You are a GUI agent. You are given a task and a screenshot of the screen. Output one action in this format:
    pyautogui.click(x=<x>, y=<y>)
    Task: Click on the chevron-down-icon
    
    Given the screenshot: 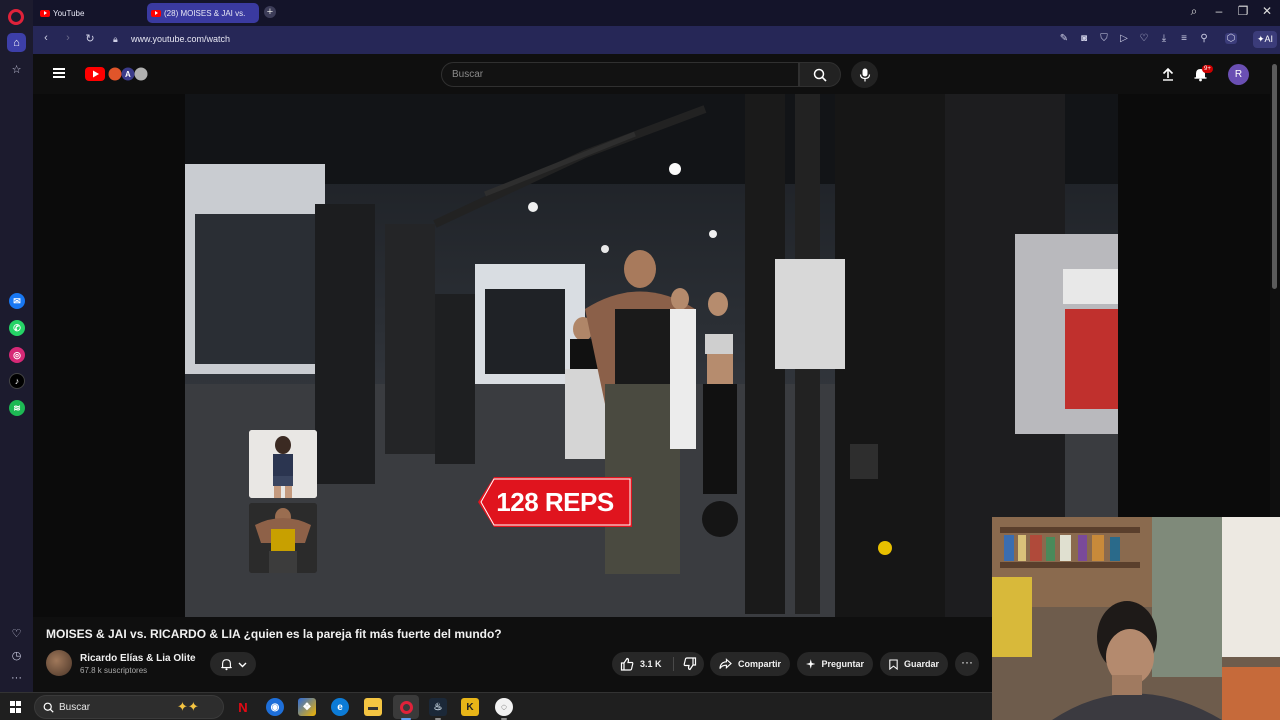 What is the action you would take?
    pyautogui.click(x=242, y=664)
    